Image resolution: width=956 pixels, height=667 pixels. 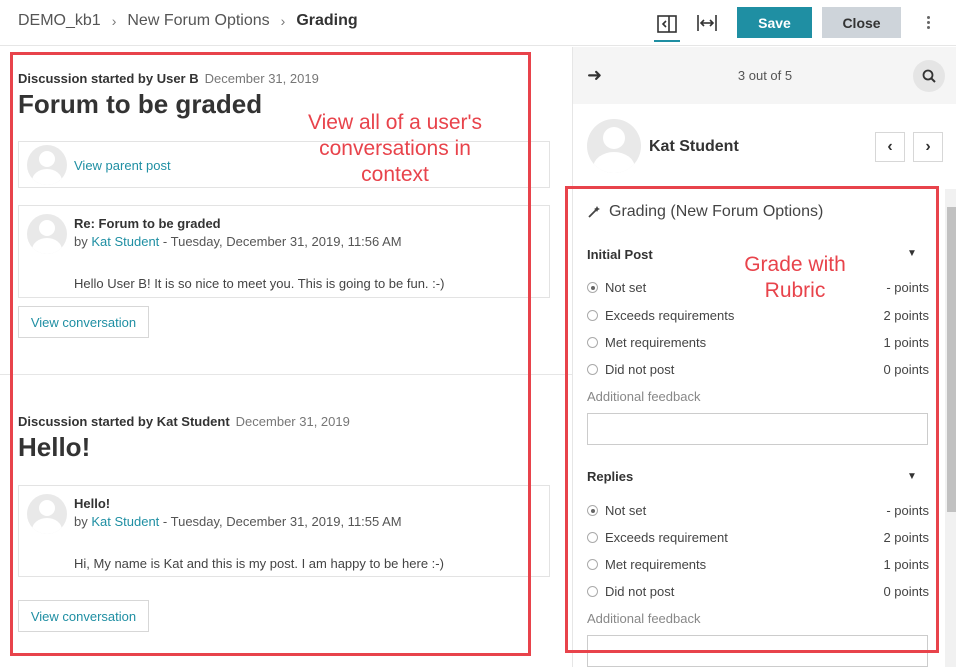 What do you see at coordinates (951, 359) in the screenshot?
I see `scrollbar-thumb` at bounding box center [951, 359].